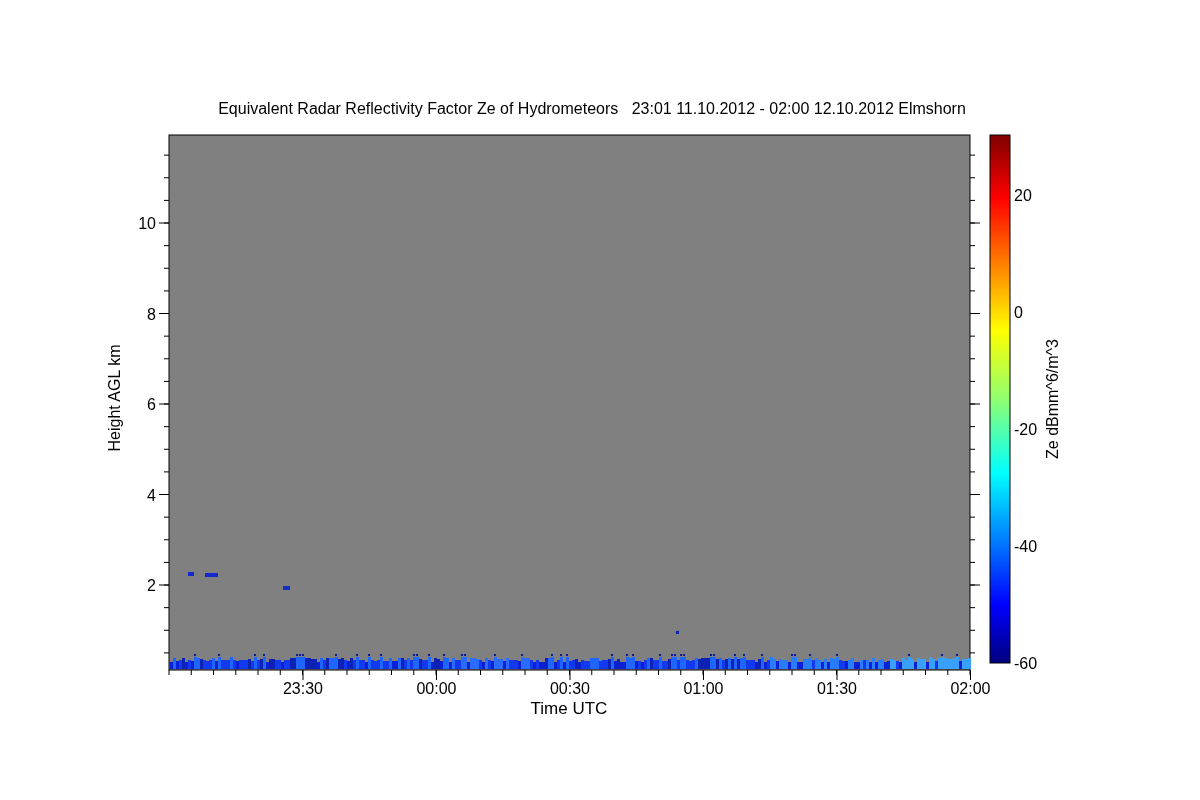  Describe the element at coordinates (1026, 663) in the screenshot. I see `colorbar-tick-label: -60` at that location.